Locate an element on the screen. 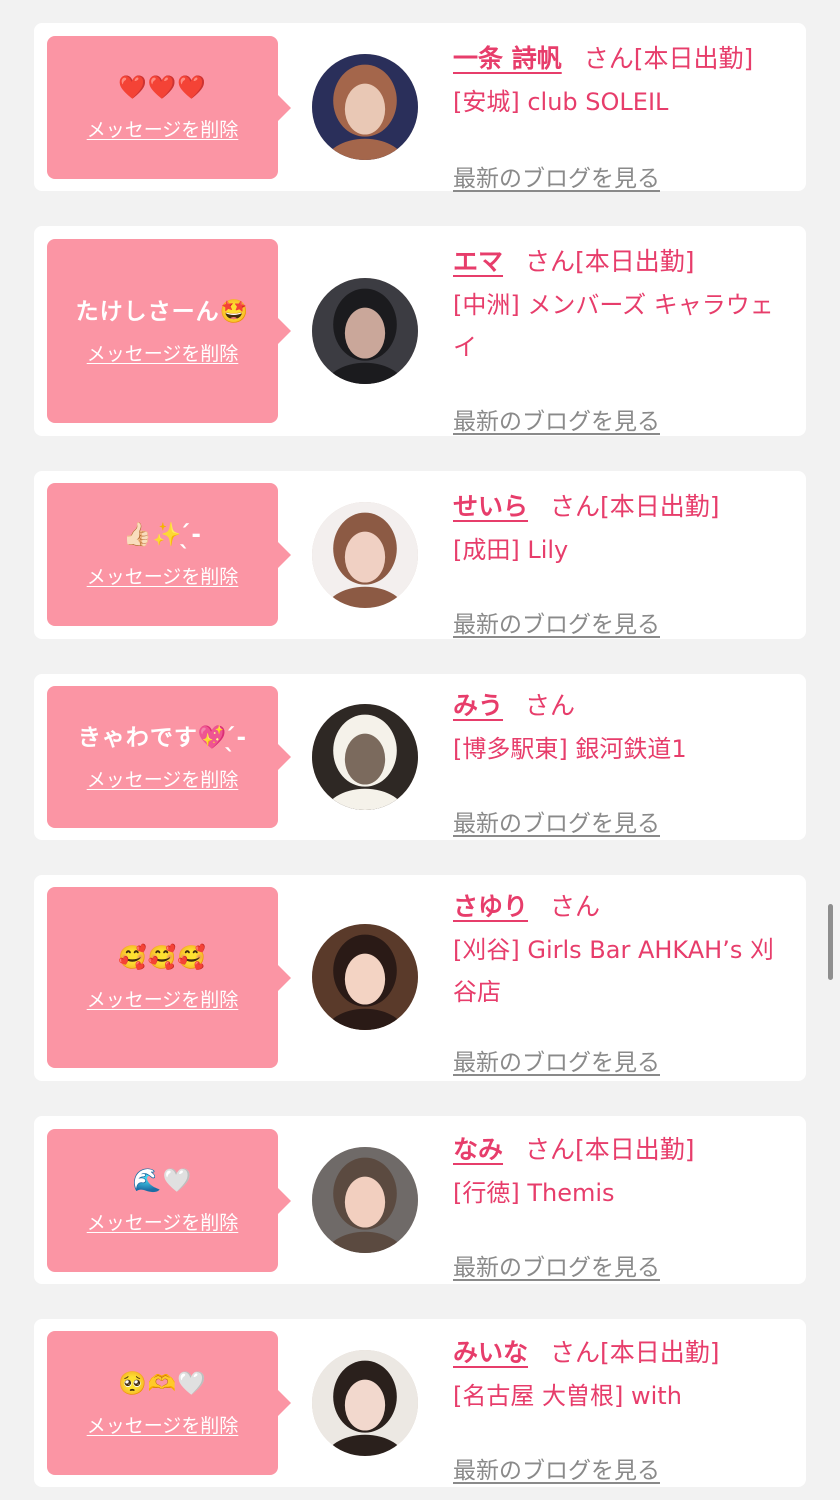 The image size is (840, 1500). profile-info: みいな さん[本日出勤] [名古屋 大曽根] with 最新のブログを見る is located at coordinates (621, 1408).